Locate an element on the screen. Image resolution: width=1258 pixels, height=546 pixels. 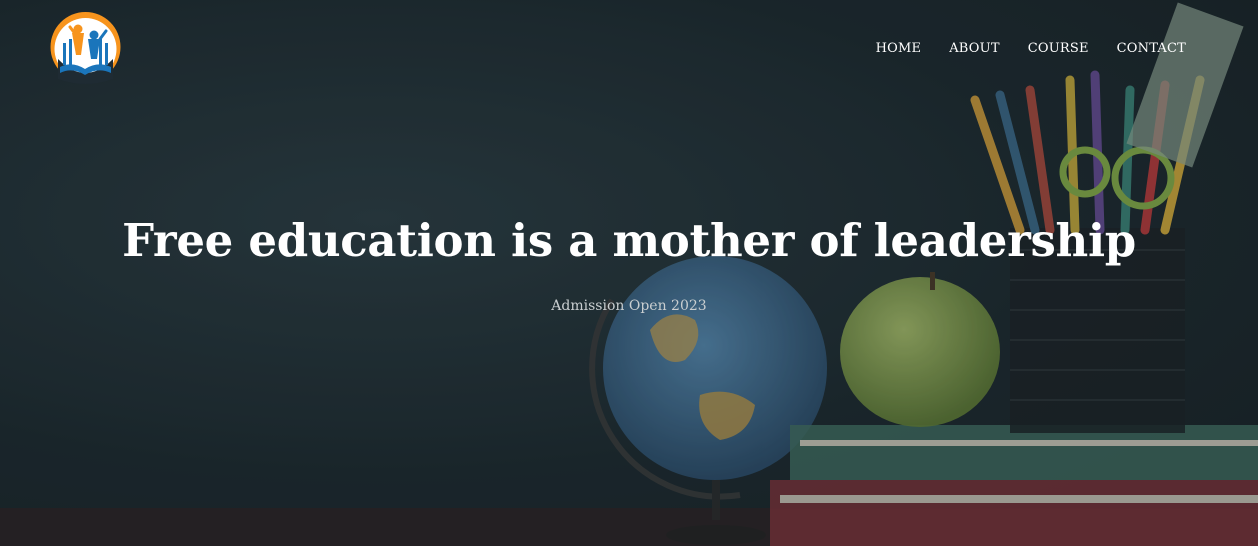
nav-item-contact: CONTACT is located at coordinates (1151, 48).